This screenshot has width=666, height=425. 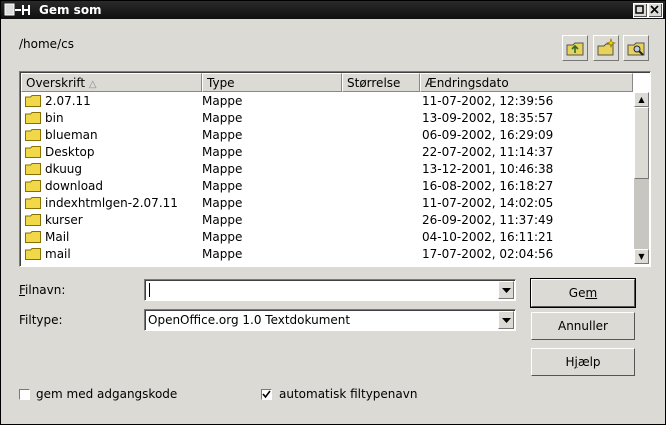 I want to click on file-name: mail, so click(x=58, y=254).